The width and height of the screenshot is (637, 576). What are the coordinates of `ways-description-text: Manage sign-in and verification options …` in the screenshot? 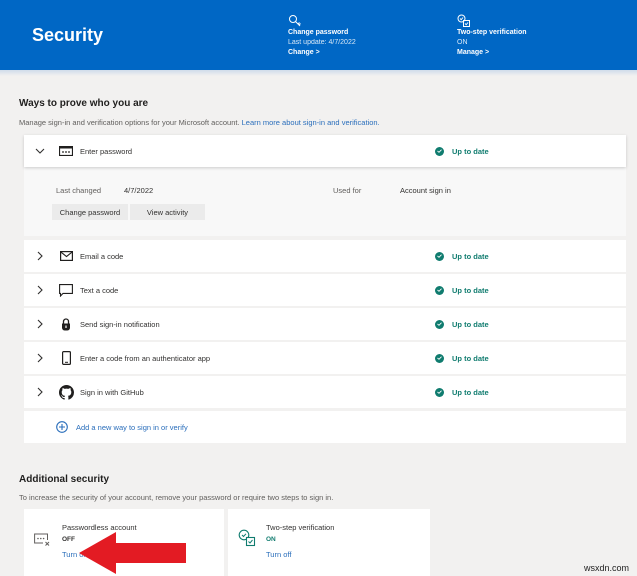 It's located at (129, 122).